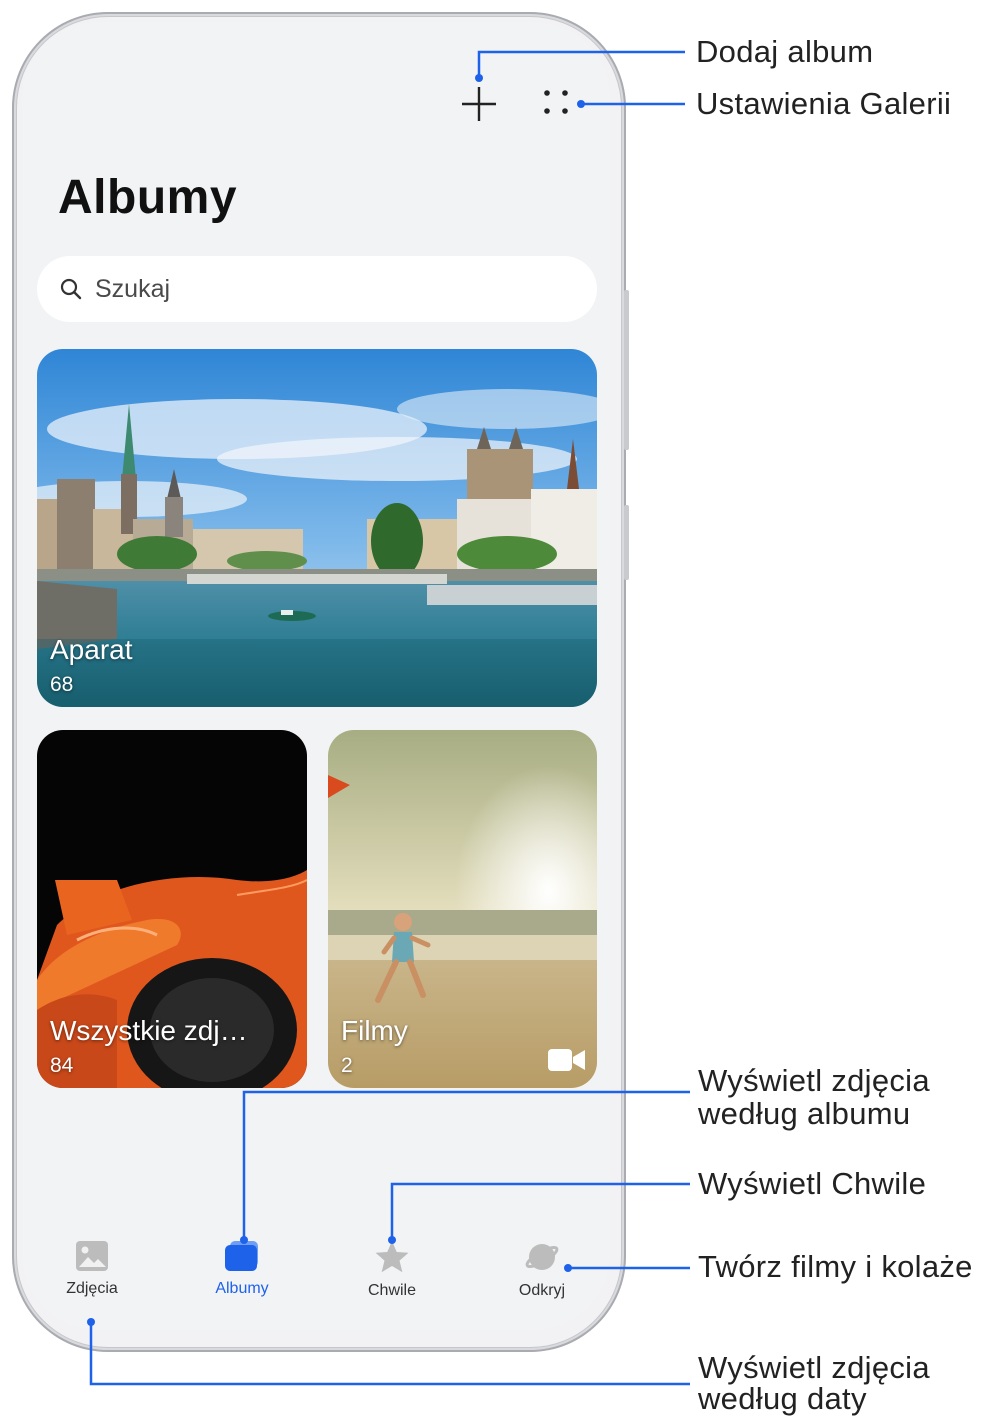 The image size is (1007, 1418). I want to click on callout-view-by-album-line1: Wyświetl zdjęcia, so click(814, 1080).